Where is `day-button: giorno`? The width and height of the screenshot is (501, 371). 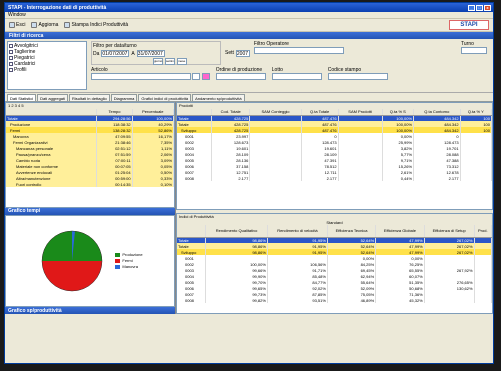 day-button: giorno is located at coordinates (158, 61).